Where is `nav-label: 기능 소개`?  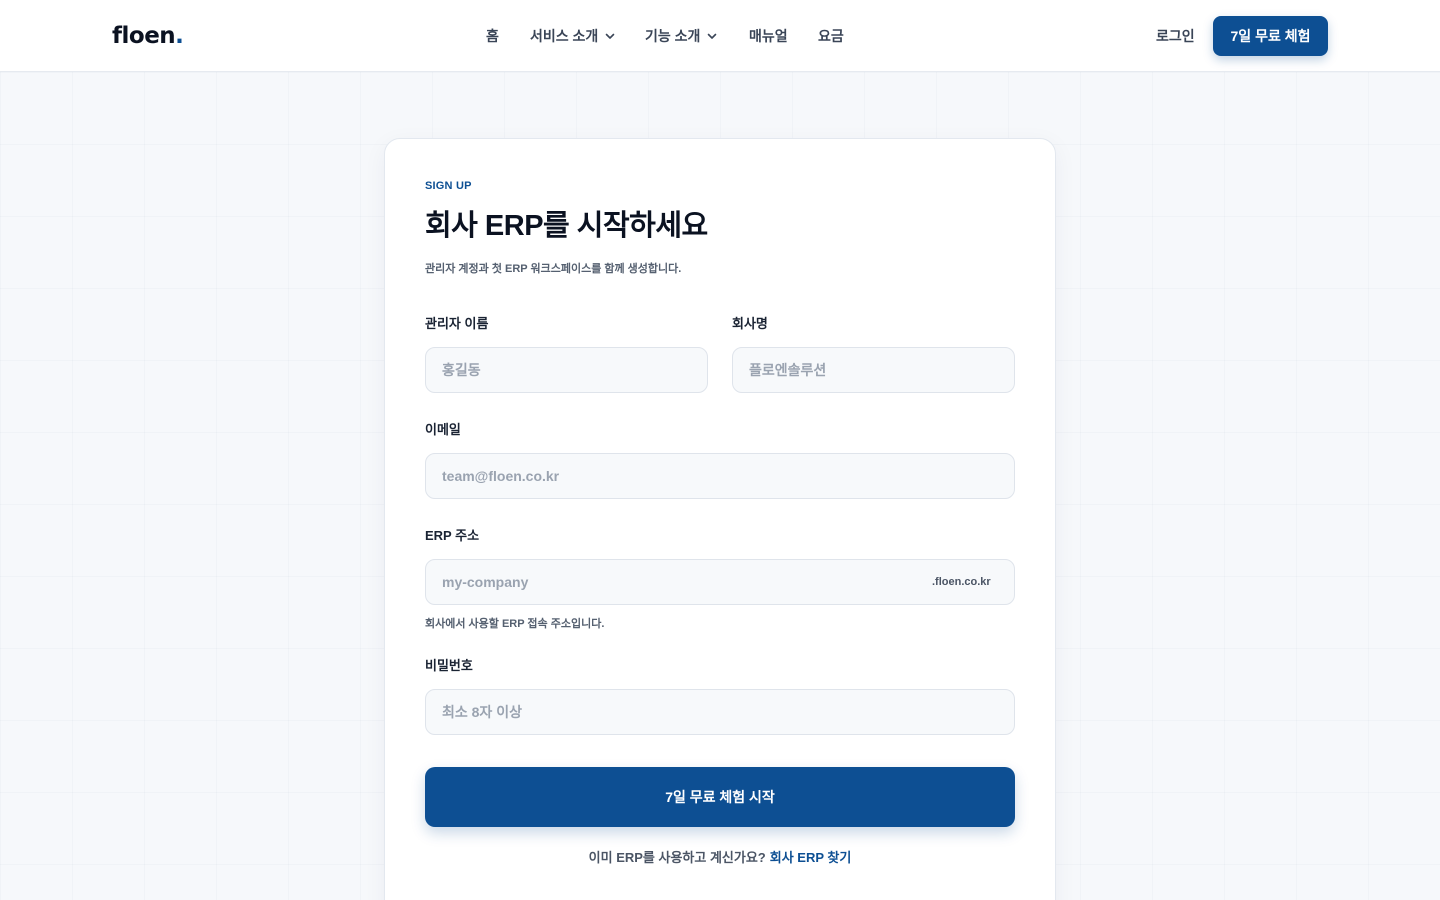 nav-label: 기능 소개 is located at coordinates (673, 36).